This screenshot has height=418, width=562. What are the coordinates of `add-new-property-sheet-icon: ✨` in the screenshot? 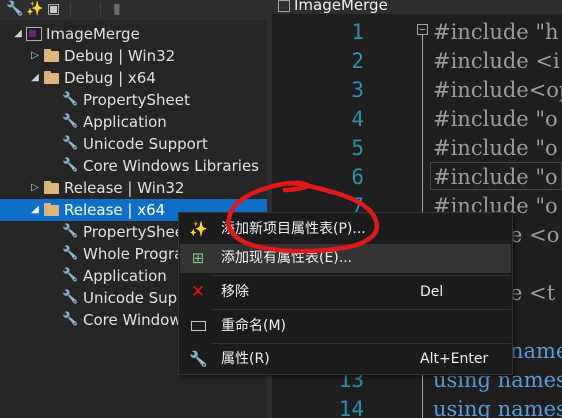 It's located at (198, 229).